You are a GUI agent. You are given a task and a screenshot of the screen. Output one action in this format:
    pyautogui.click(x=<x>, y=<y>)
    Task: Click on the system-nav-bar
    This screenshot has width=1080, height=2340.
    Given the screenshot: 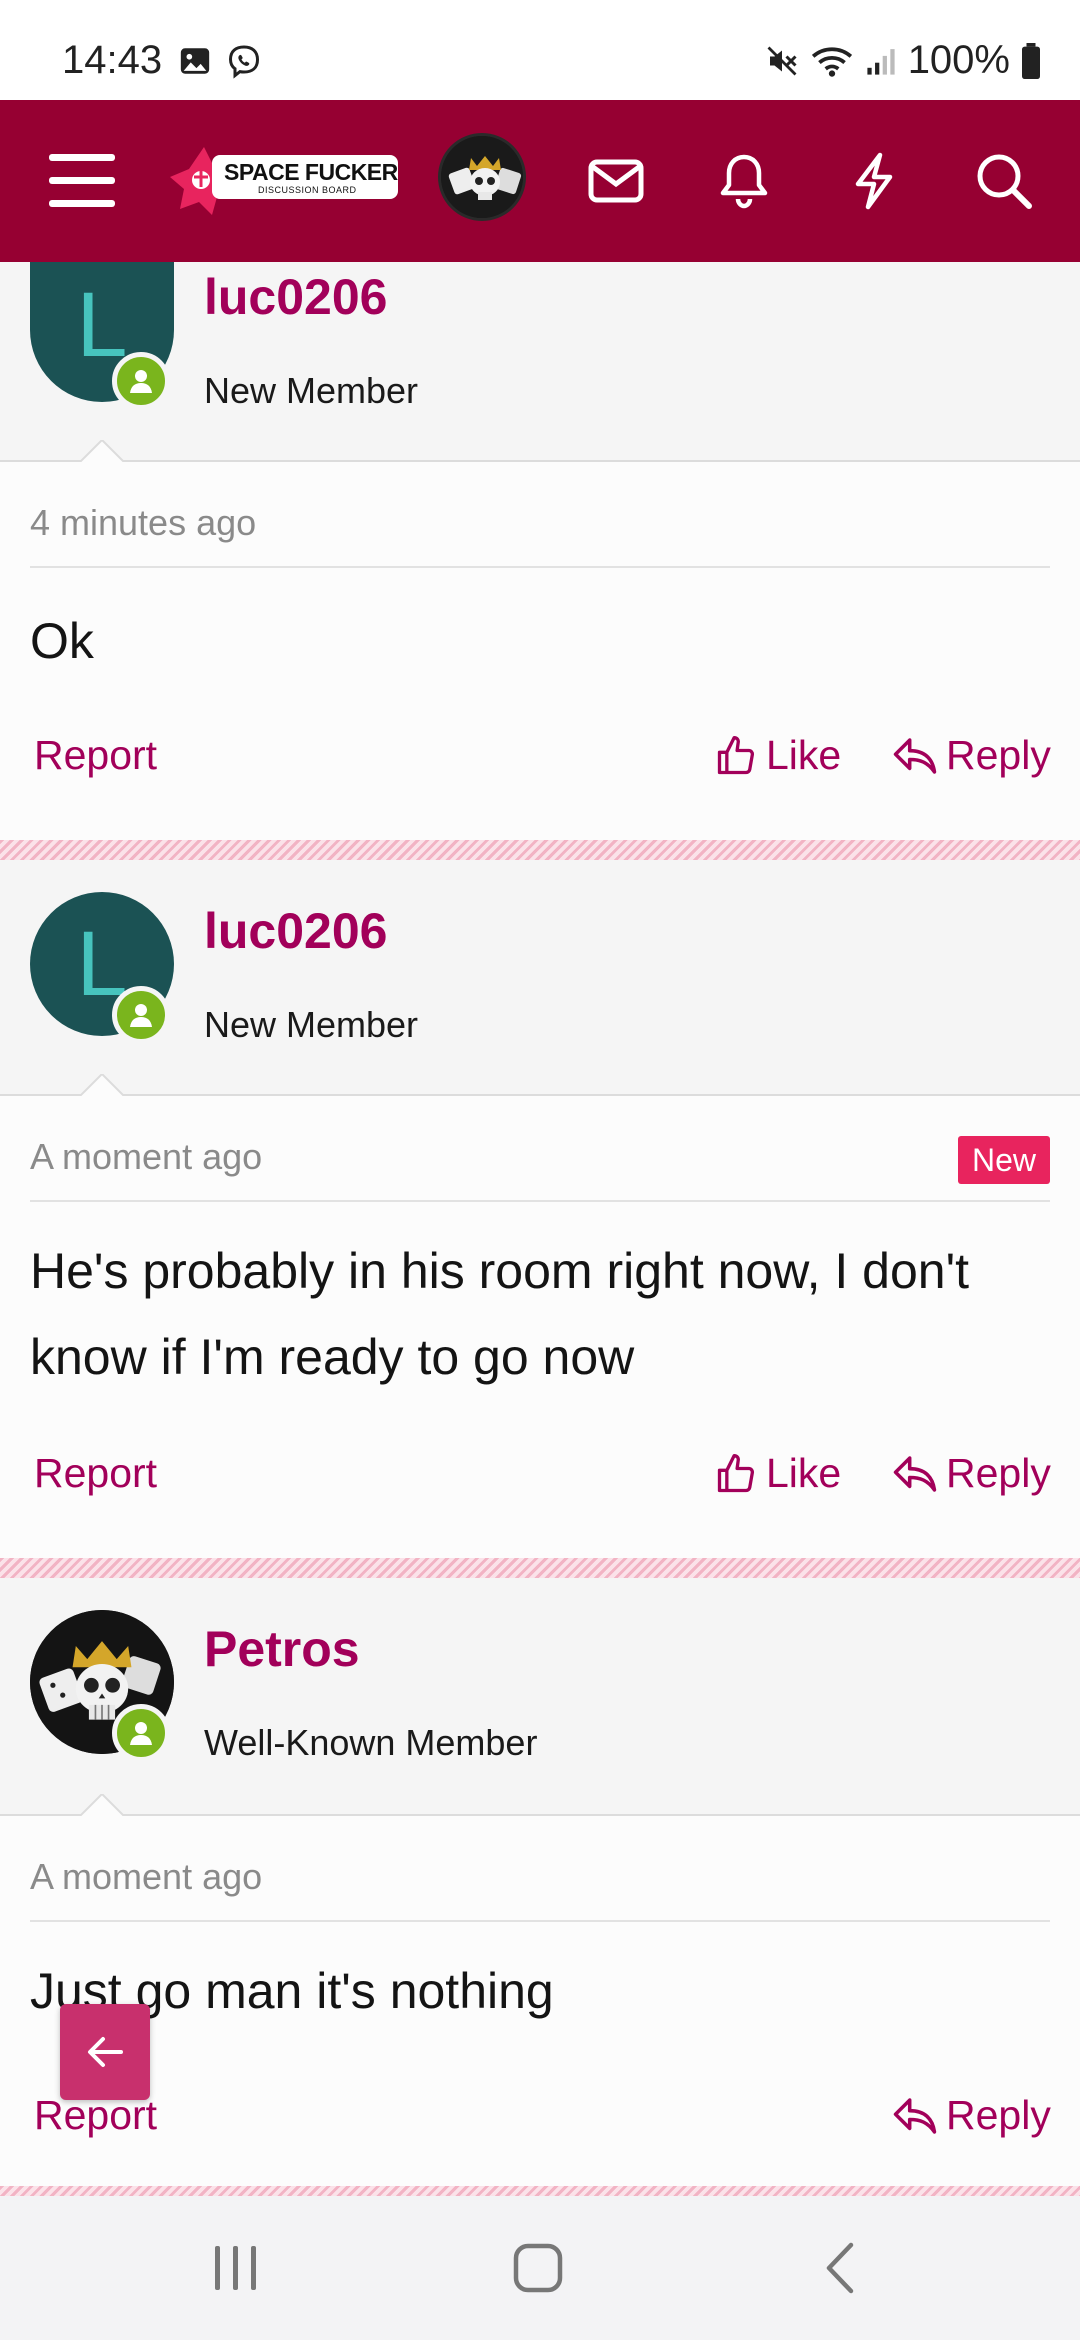 What is the action you would take?
    pyautogui.click(x=540, y=2268)
    